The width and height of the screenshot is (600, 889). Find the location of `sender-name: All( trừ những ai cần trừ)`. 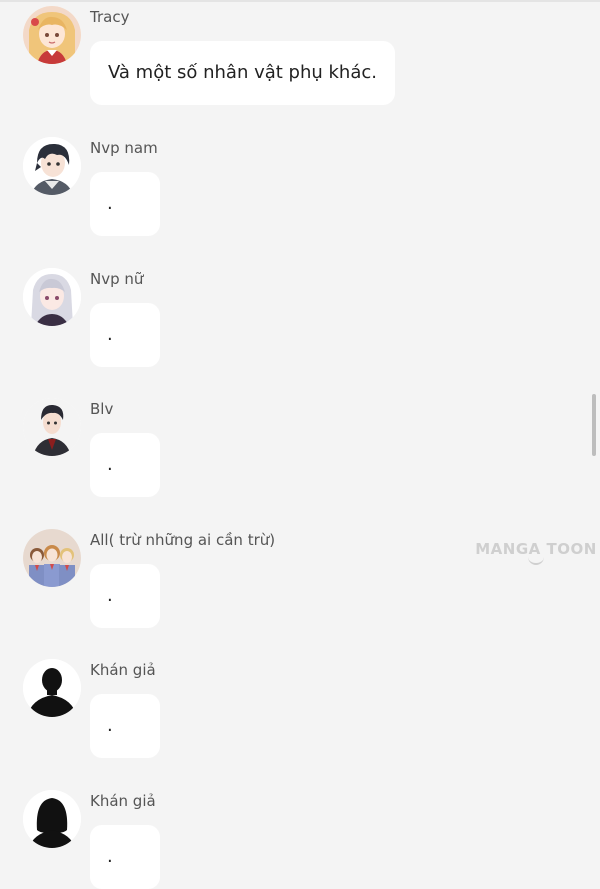

sender-name: All( trừ những ai cần trừ) is located at coordinates (183, 540).